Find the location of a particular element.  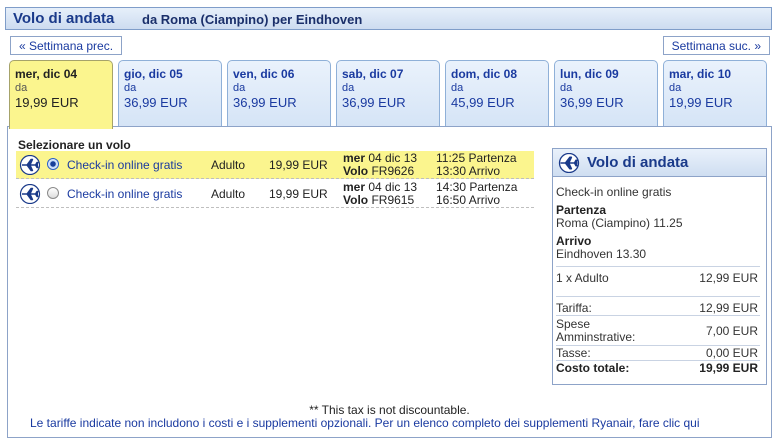

summary-pax-label: 1 x Adulto is located at coordinates (582, 278).